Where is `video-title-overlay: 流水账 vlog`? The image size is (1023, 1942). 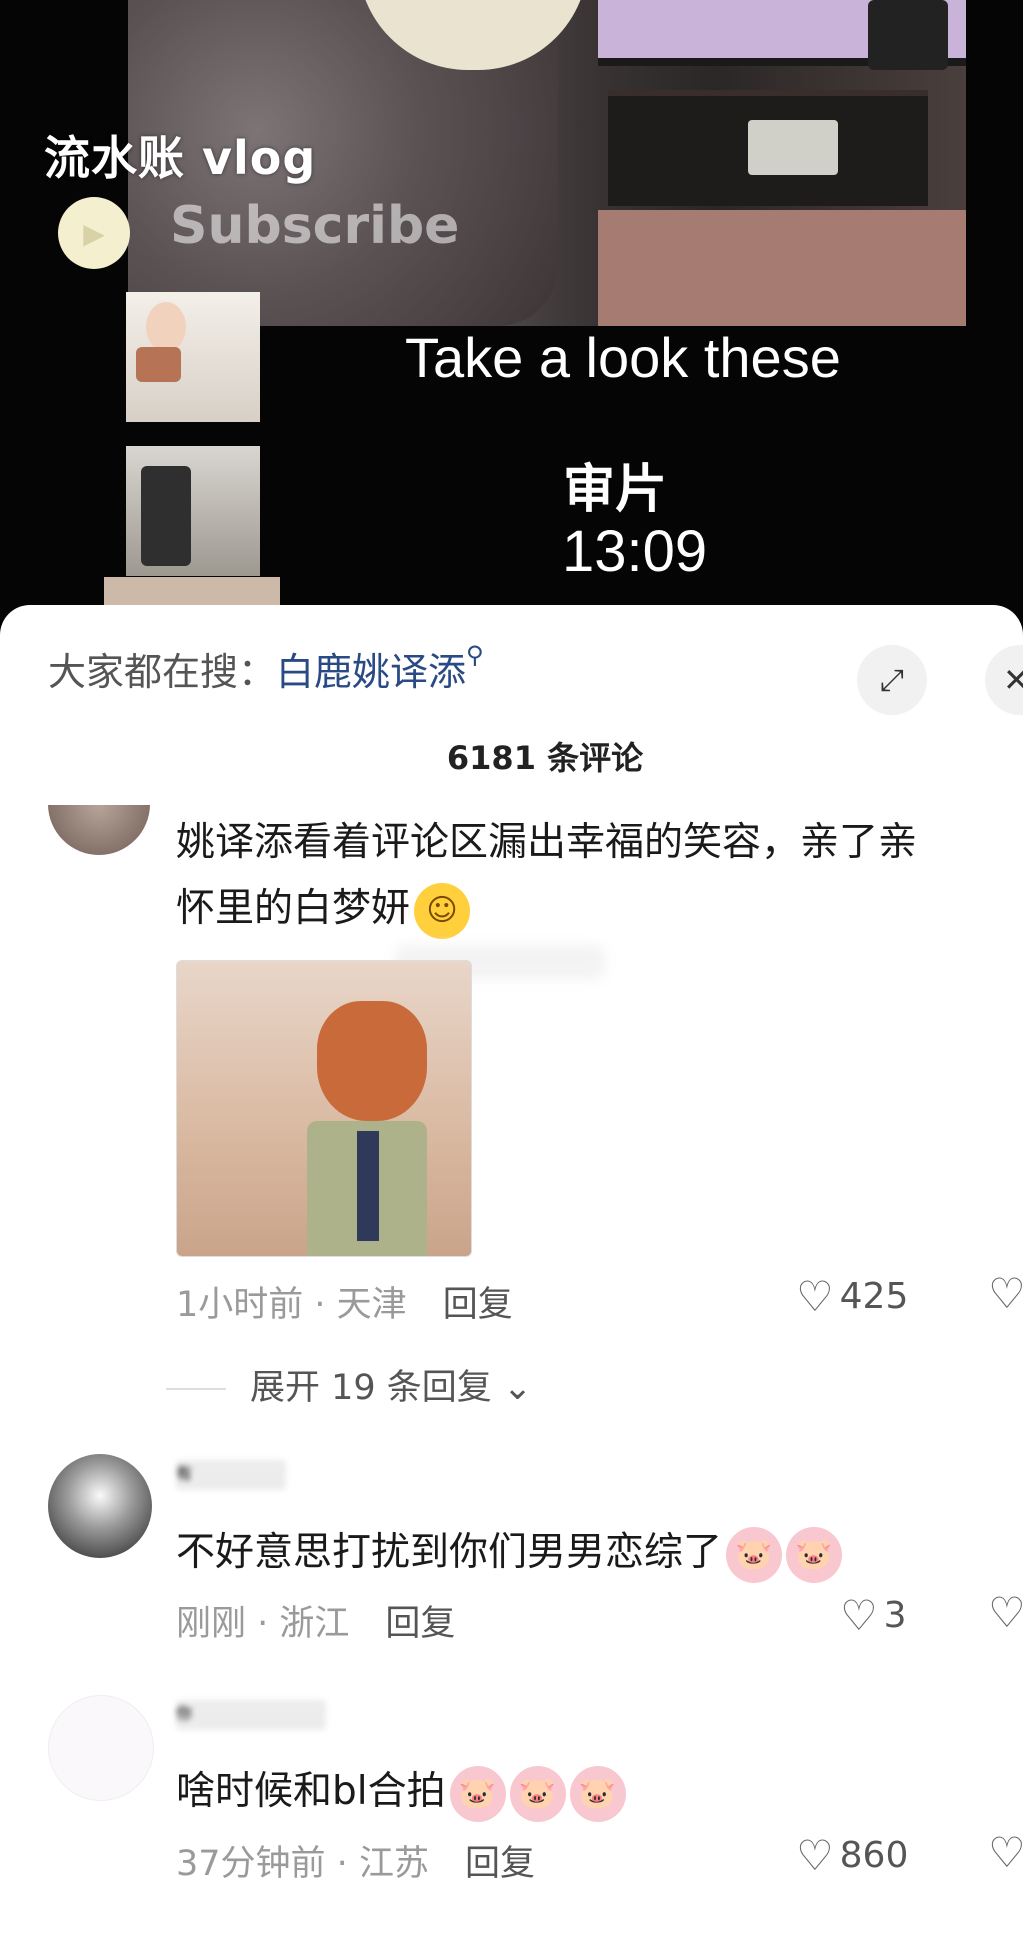 video-title-overlay: 流水账 vlog is located at coordinates (180, 158).